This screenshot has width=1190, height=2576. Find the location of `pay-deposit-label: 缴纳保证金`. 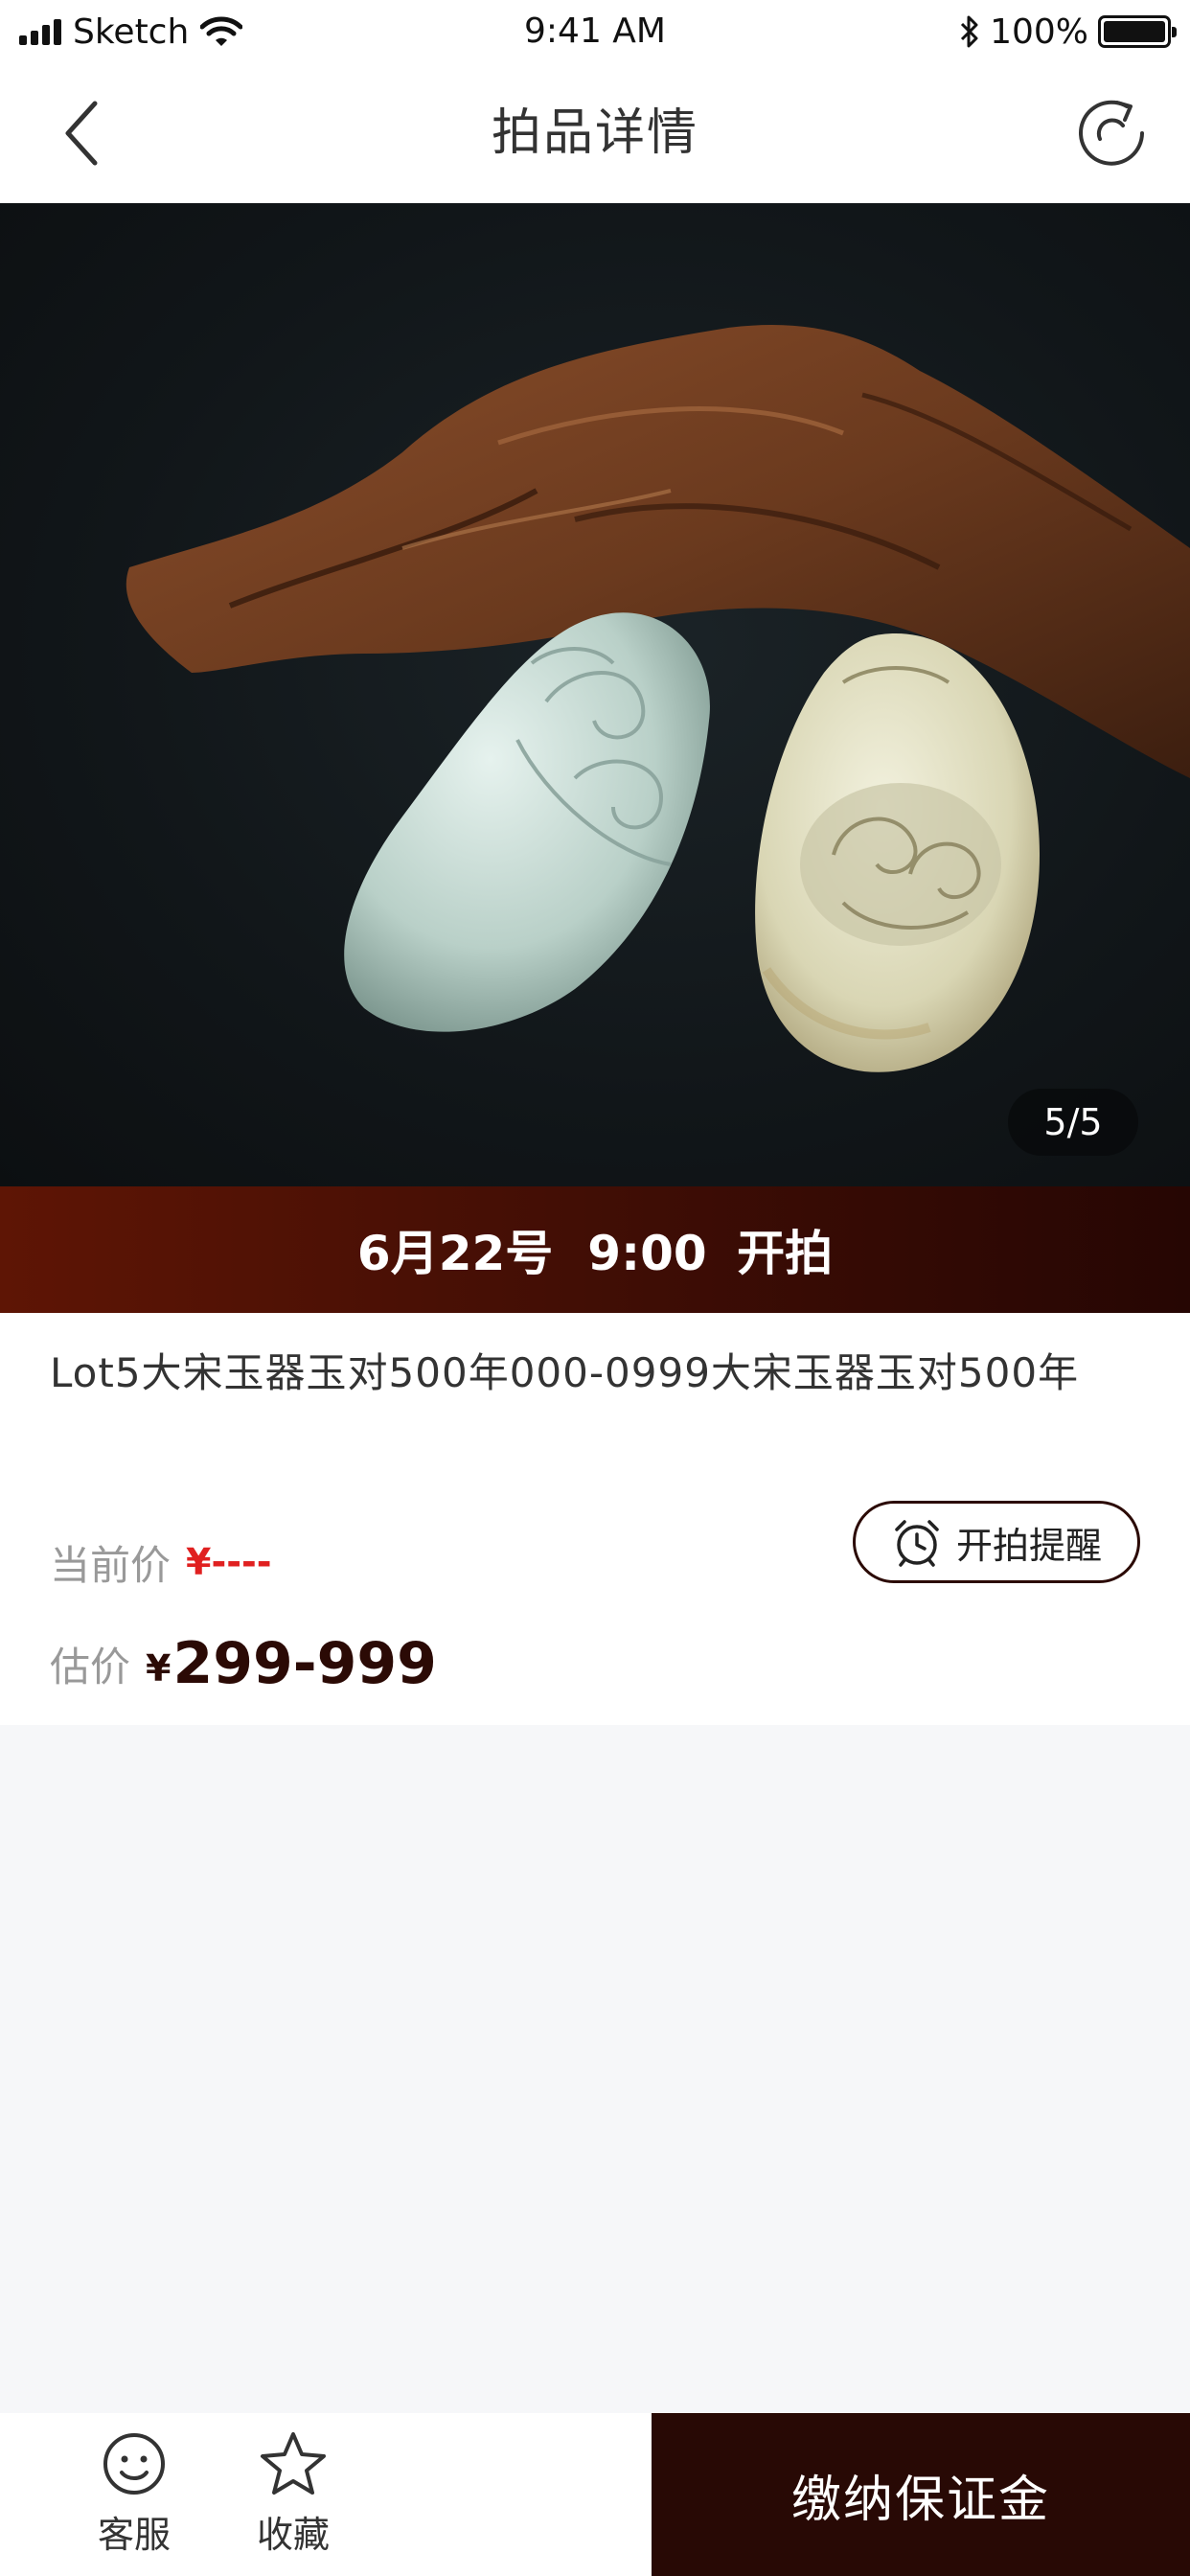

pay-deposit-label: 缴纳保证金 is located at coordinates (920, 2500).